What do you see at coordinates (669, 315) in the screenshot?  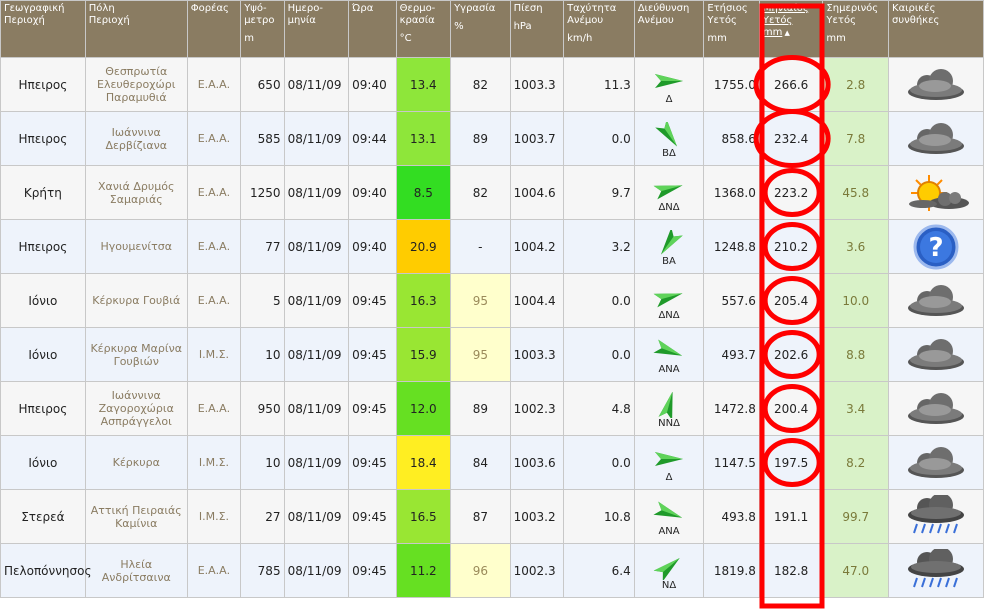 I see `wind-direction-label: ΔΝΔ` at bounding box center [669, 315].